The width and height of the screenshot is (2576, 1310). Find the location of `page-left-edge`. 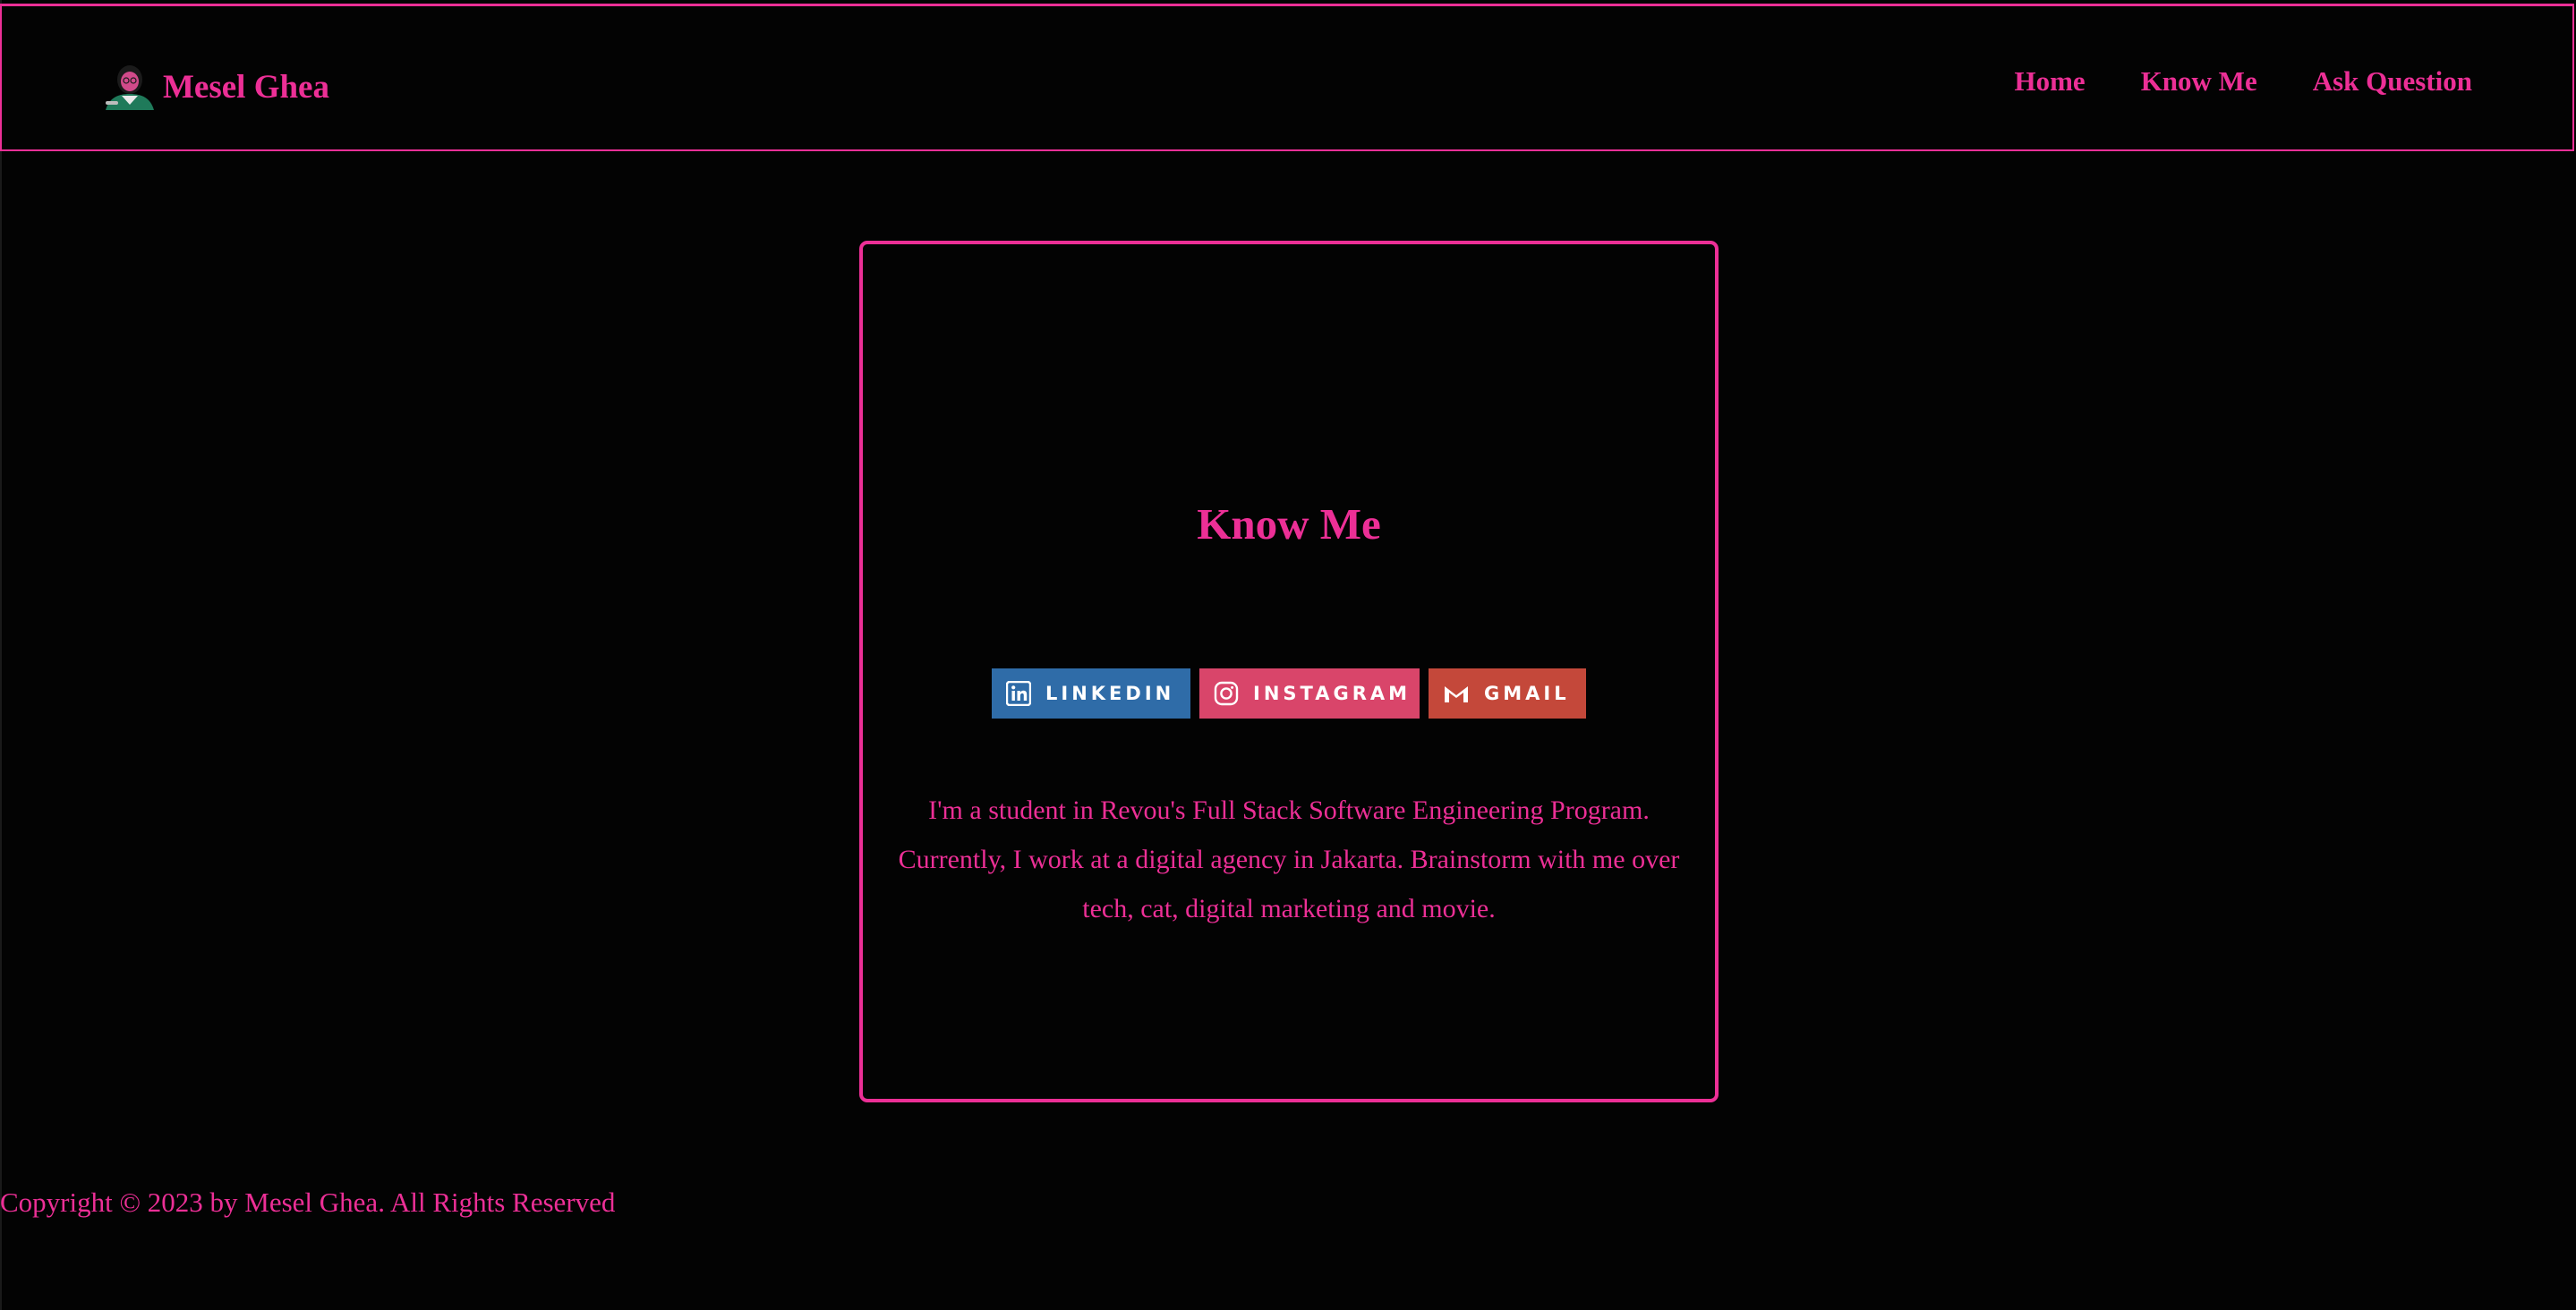

page-left-edge is located at coordinates (1, 655).